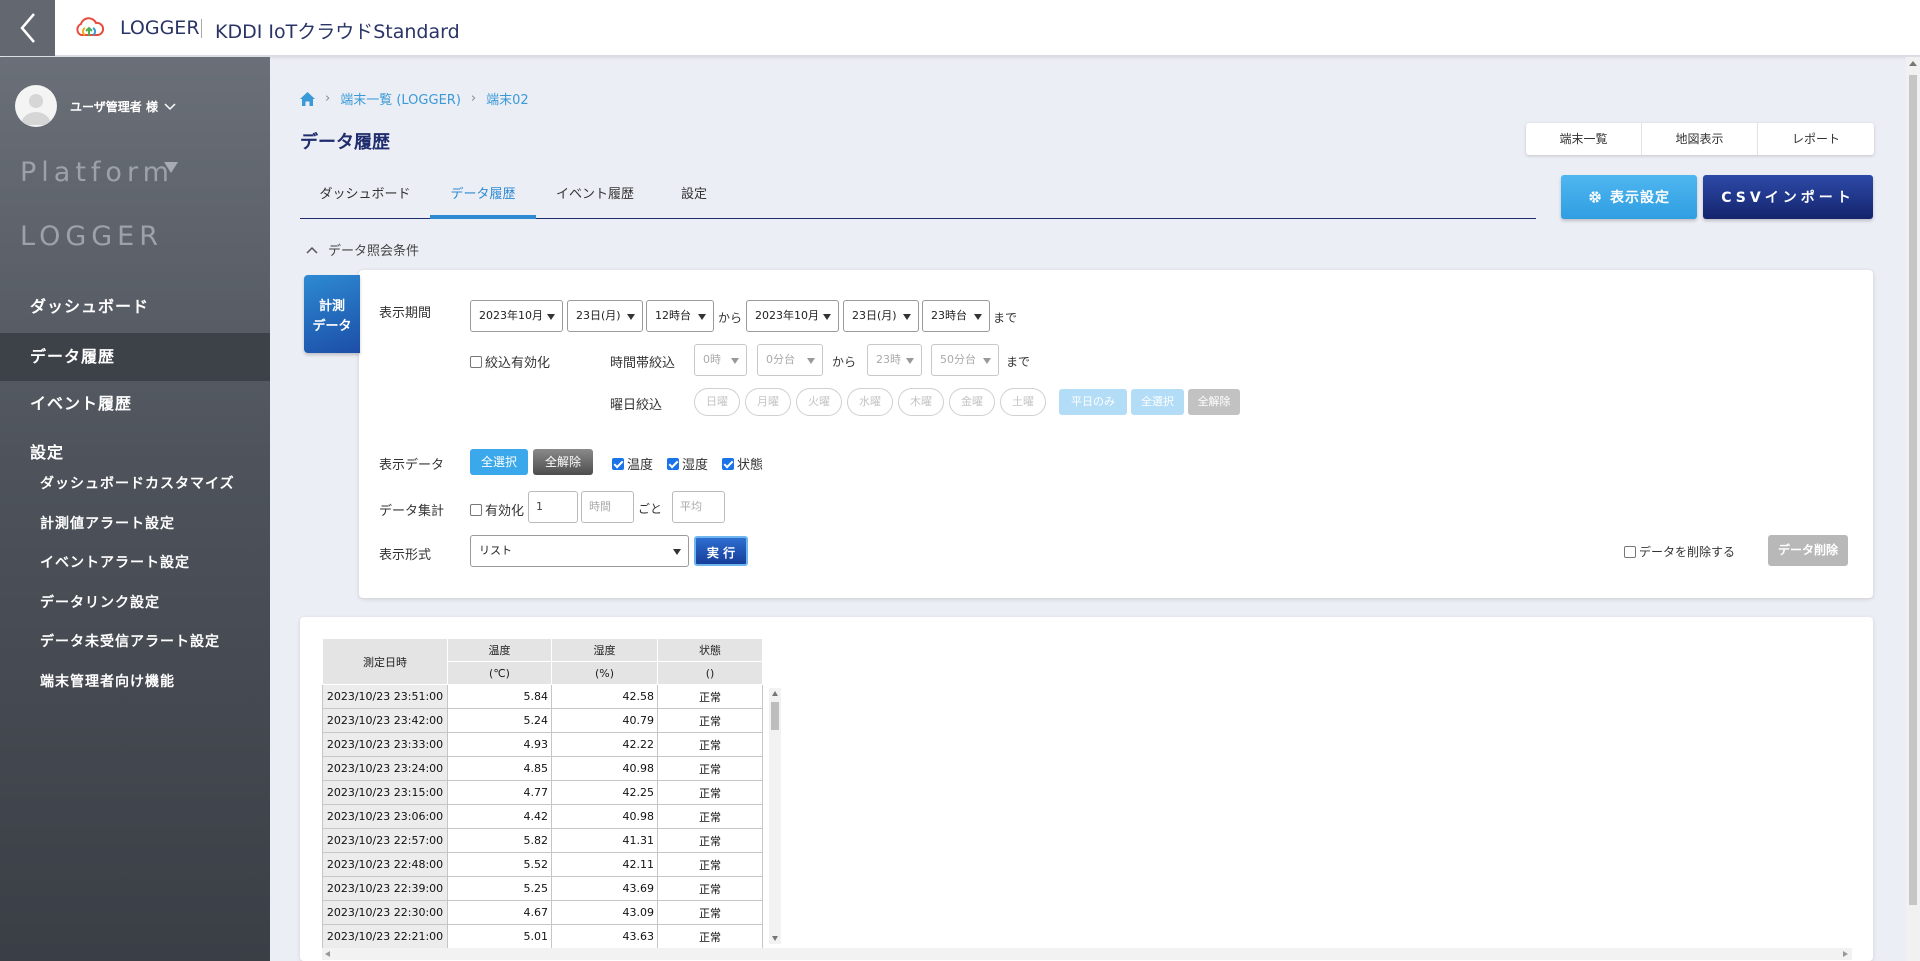 The image size is (1920, 961). Describe the element at coordinates (345, 142) in the screenshot. I see `page-title: データ履歴` at that location.